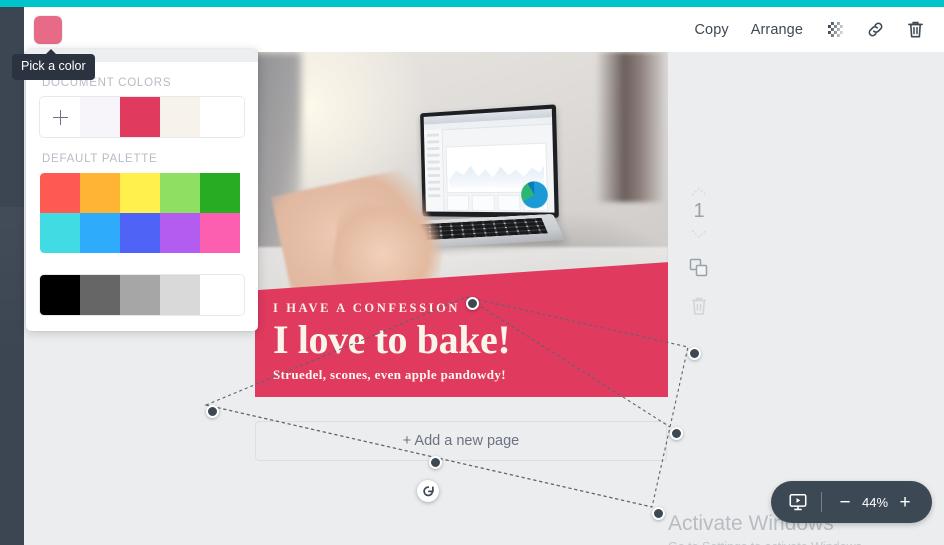 This screenshot has width=944, height=545. Describe the element at coordinates (821, 502) in the screenshot. I see `zoom-divider` at that location.